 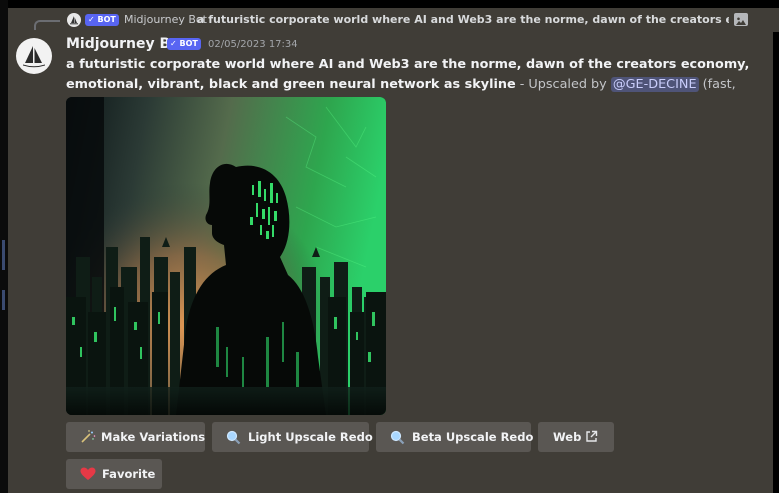 I want to click on beta-upscale-redo-button: Beta Upscale Redo, so click(x=455, y=437).